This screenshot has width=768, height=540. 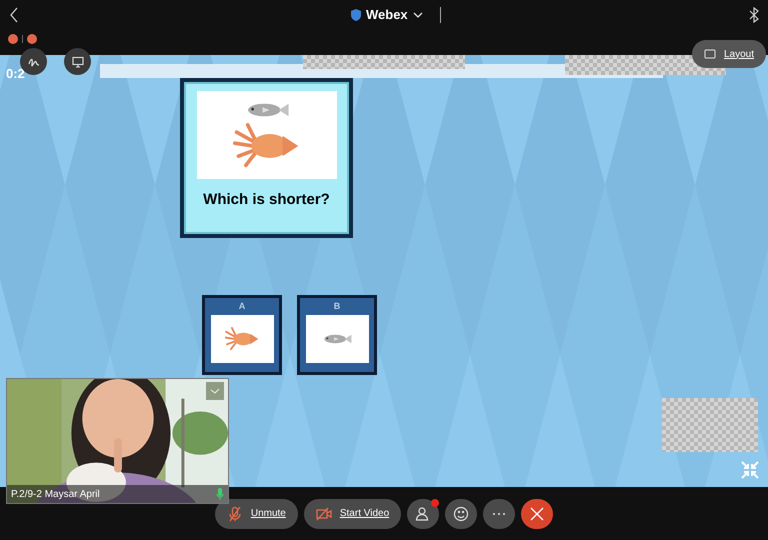 I want to click on layout-button: Layout, so click(x=729, y=54).